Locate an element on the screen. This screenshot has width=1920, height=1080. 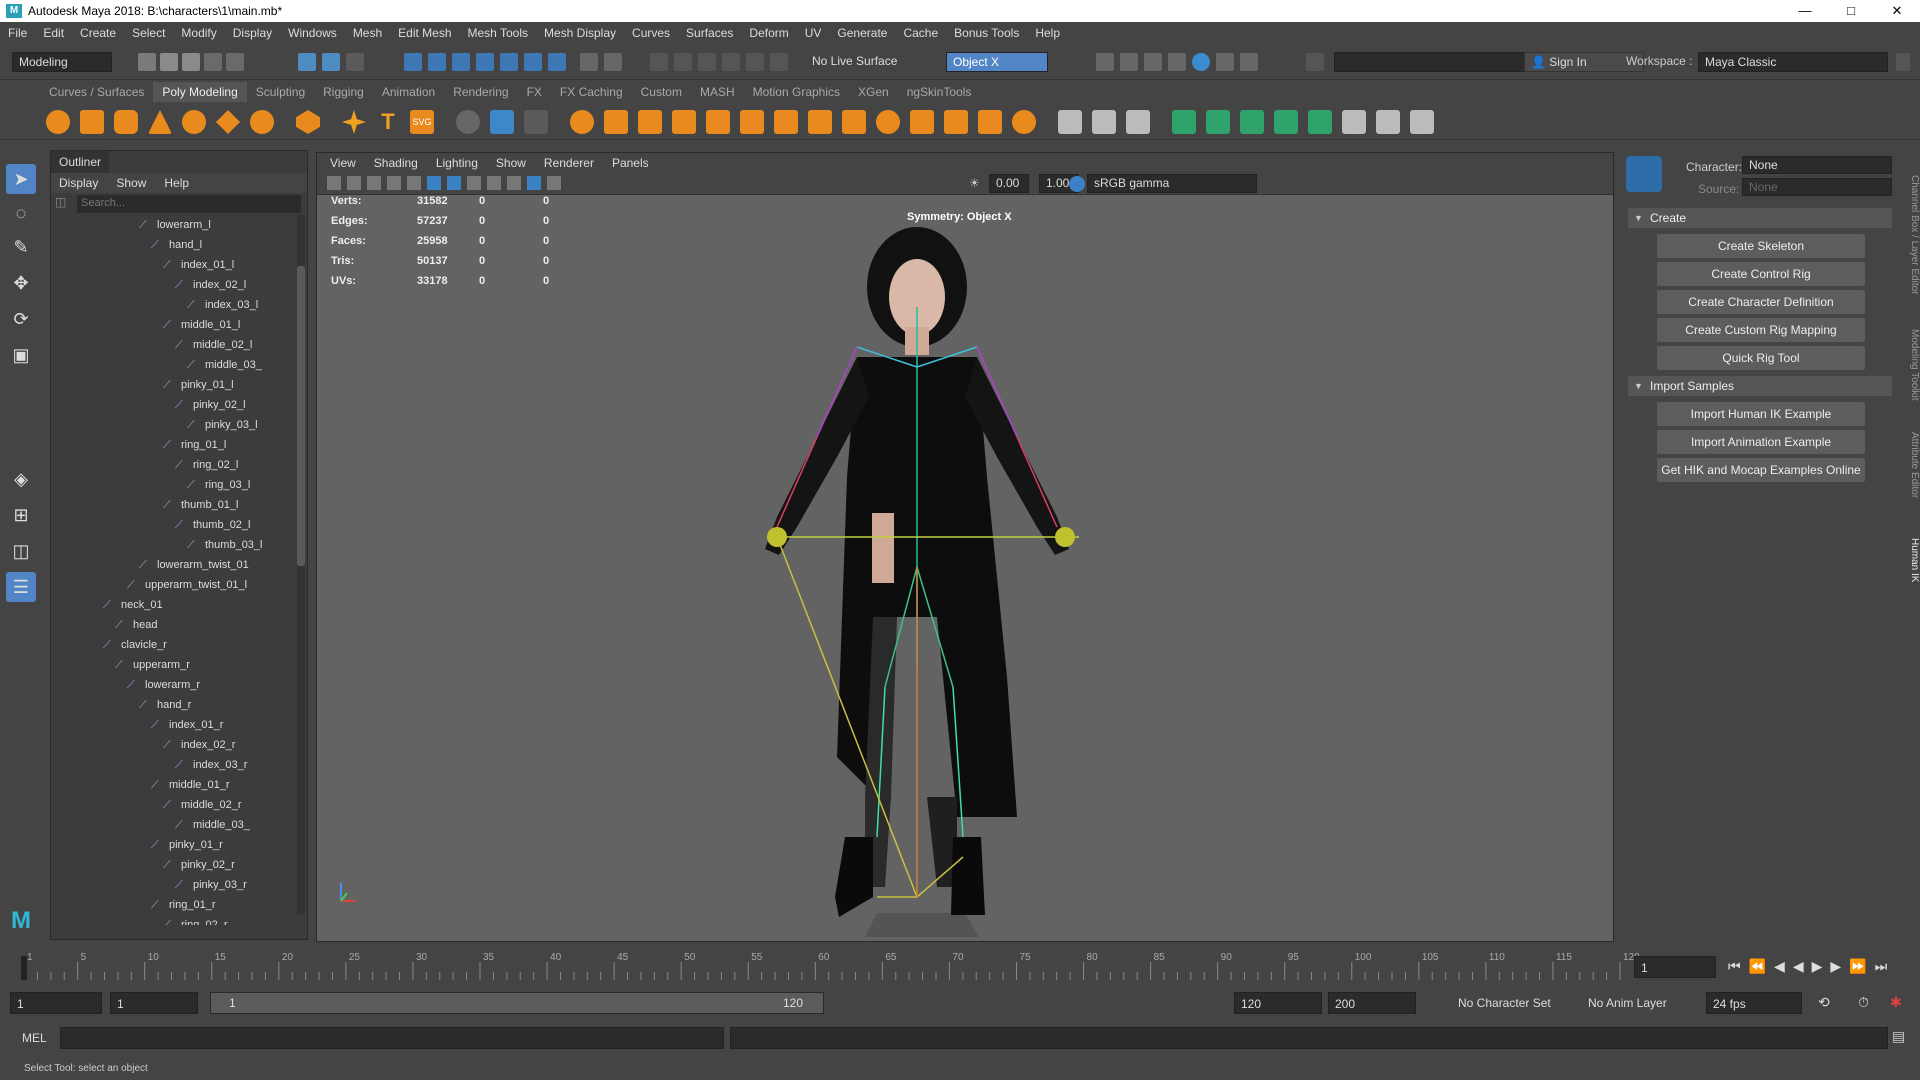
xray-joints-icon is located at coordinates (534, 183).